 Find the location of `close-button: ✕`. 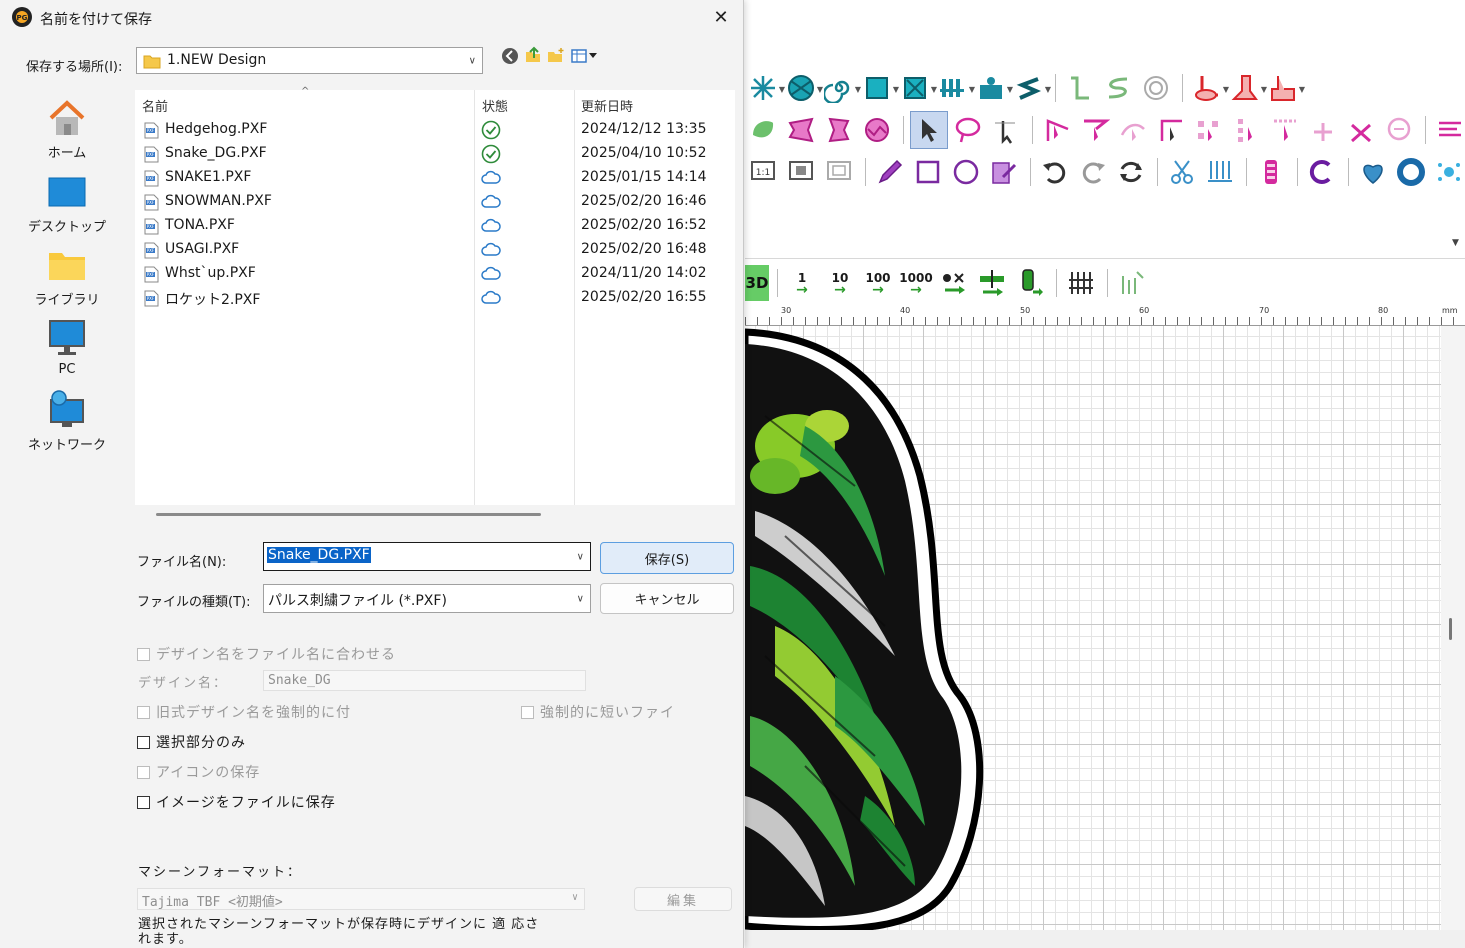

close-button: ✕ is located at coordinates (721, 17).